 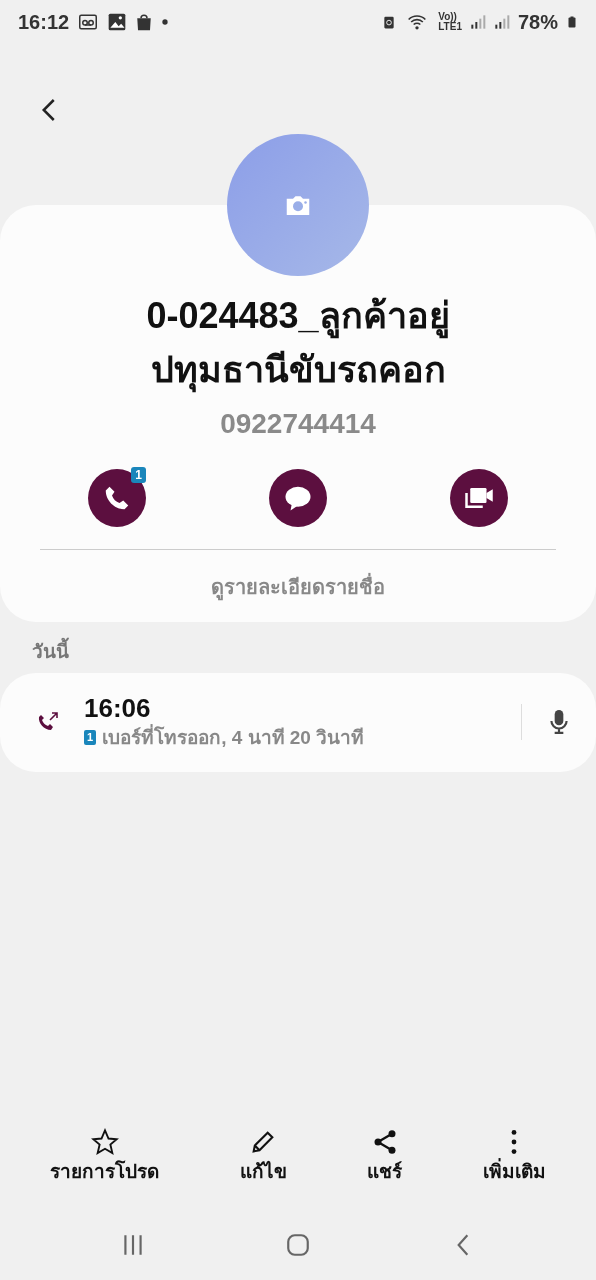 What do you see at coordinates (450, 27) in the screenshot?
I see `network-label: LTE1` at bounding box center [450, 27].